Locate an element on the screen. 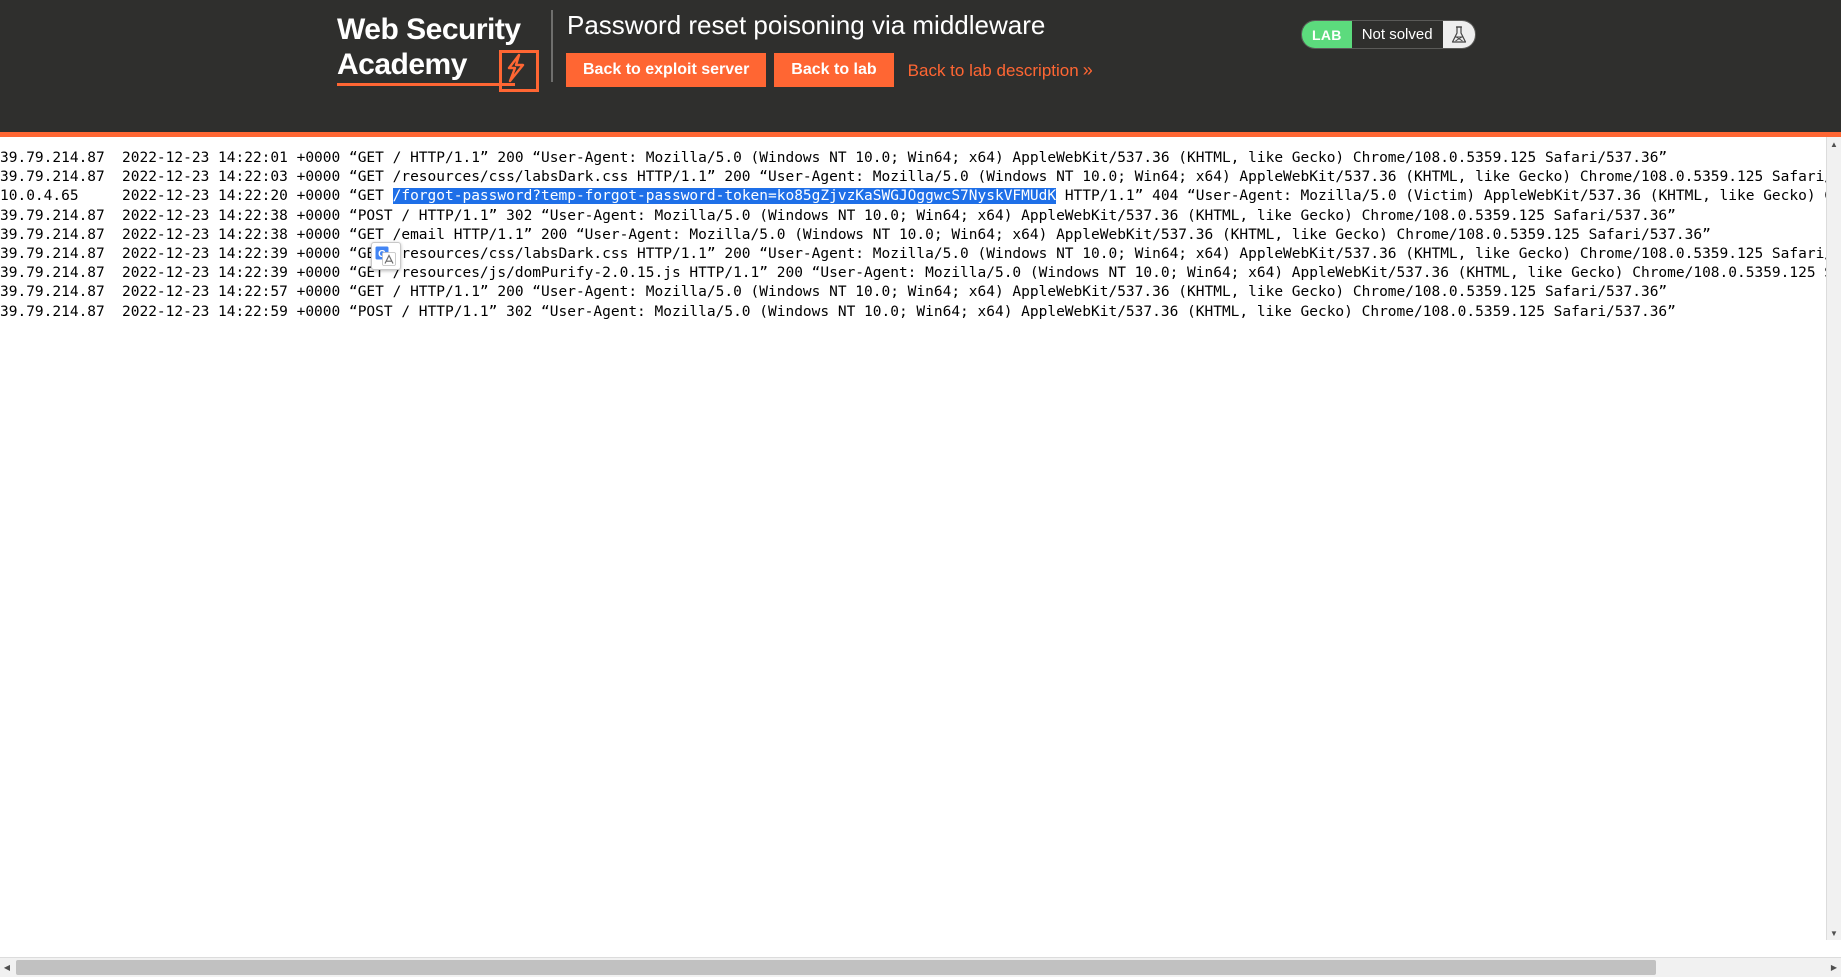 This screenshot has width=1841, height=977. scroll-up-arrow-icon: ▲ is located at coordinates (1834, 144).